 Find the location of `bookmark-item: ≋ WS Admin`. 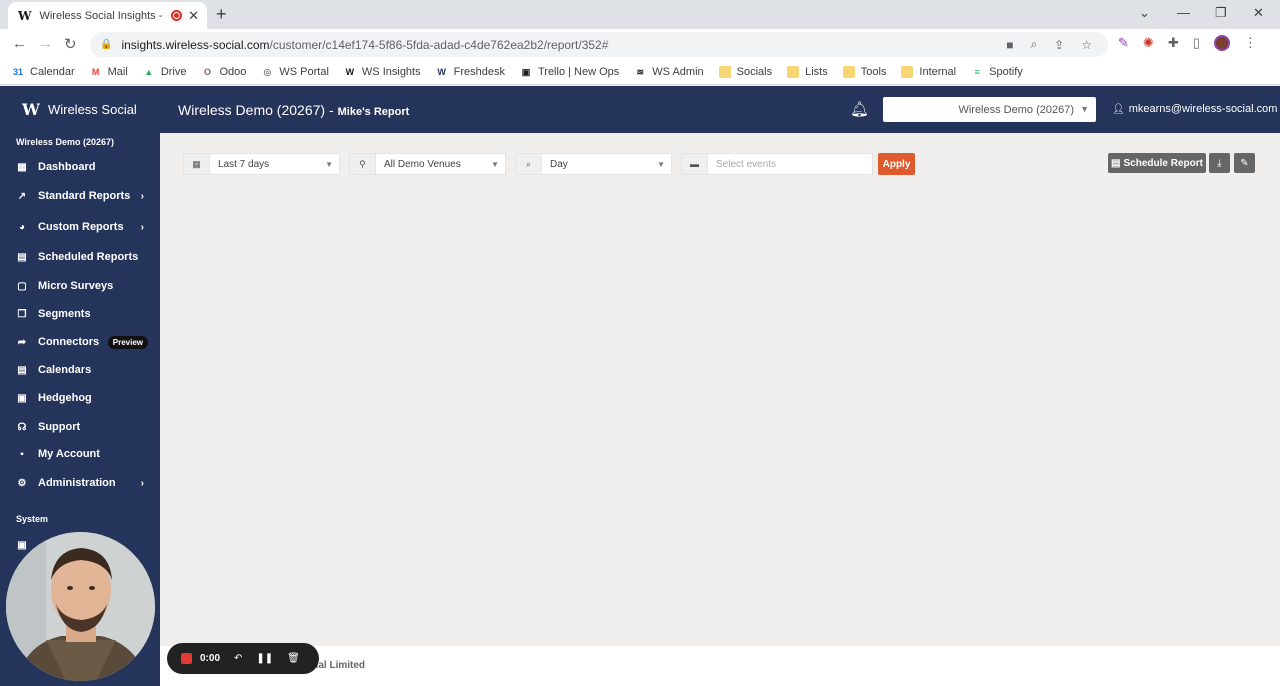

bookmark-item: ≋ WS Admin is located at coordinates (669, 72).